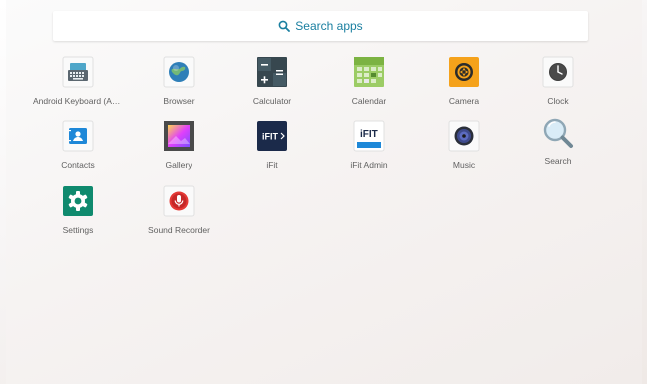 This screenshot has width=647, height=384. What do you see at coordinates (558, 134) in the screenshot?
I see `magnifier-icon` at bounding box center [558, 134].